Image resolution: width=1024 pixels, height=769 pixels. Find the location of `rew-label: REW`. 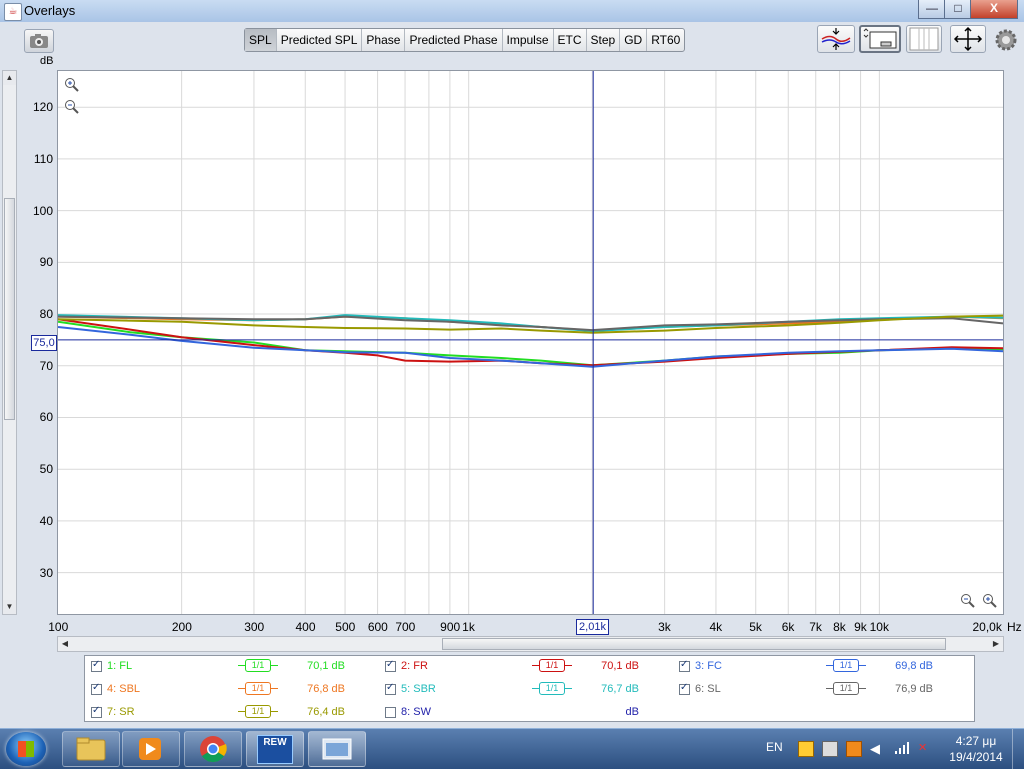

rew-label: REW is located at coordinates (275, 749).